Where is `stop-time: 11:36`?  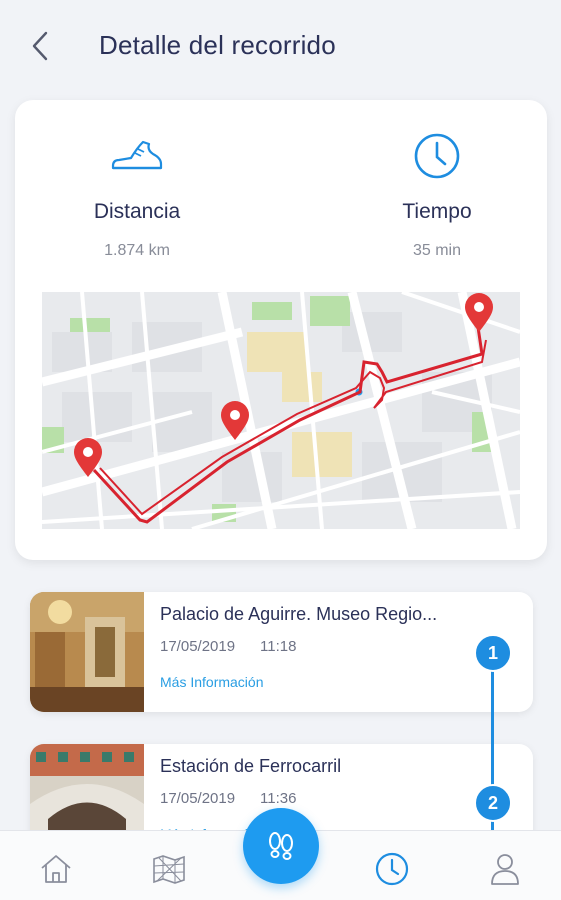
stop-time: 11:36 is located at coordinates (278, 798).